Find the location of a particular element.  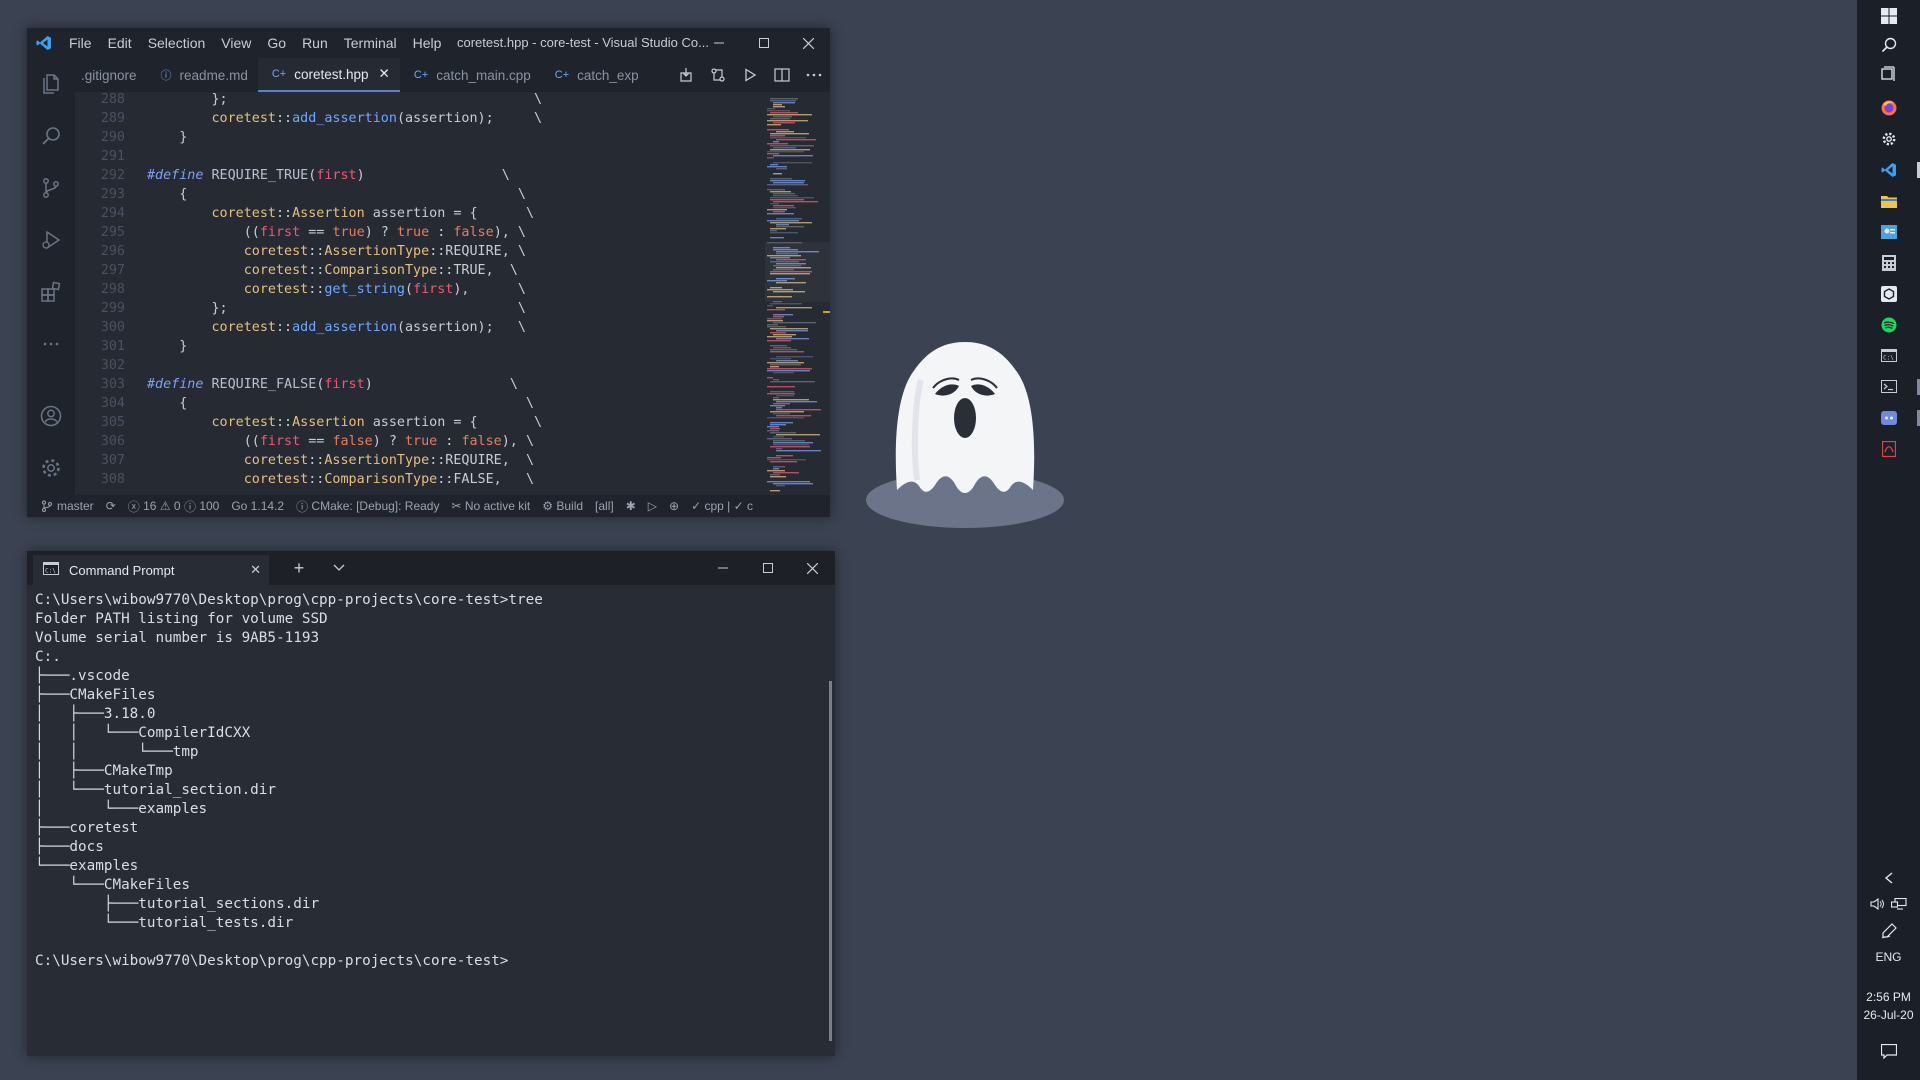

show-hidden-icons-chevron-icon is located at coordinates (1888, 877).